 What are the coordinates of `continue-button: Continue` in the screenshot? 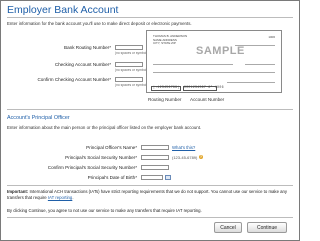 It's located at (267, 227).